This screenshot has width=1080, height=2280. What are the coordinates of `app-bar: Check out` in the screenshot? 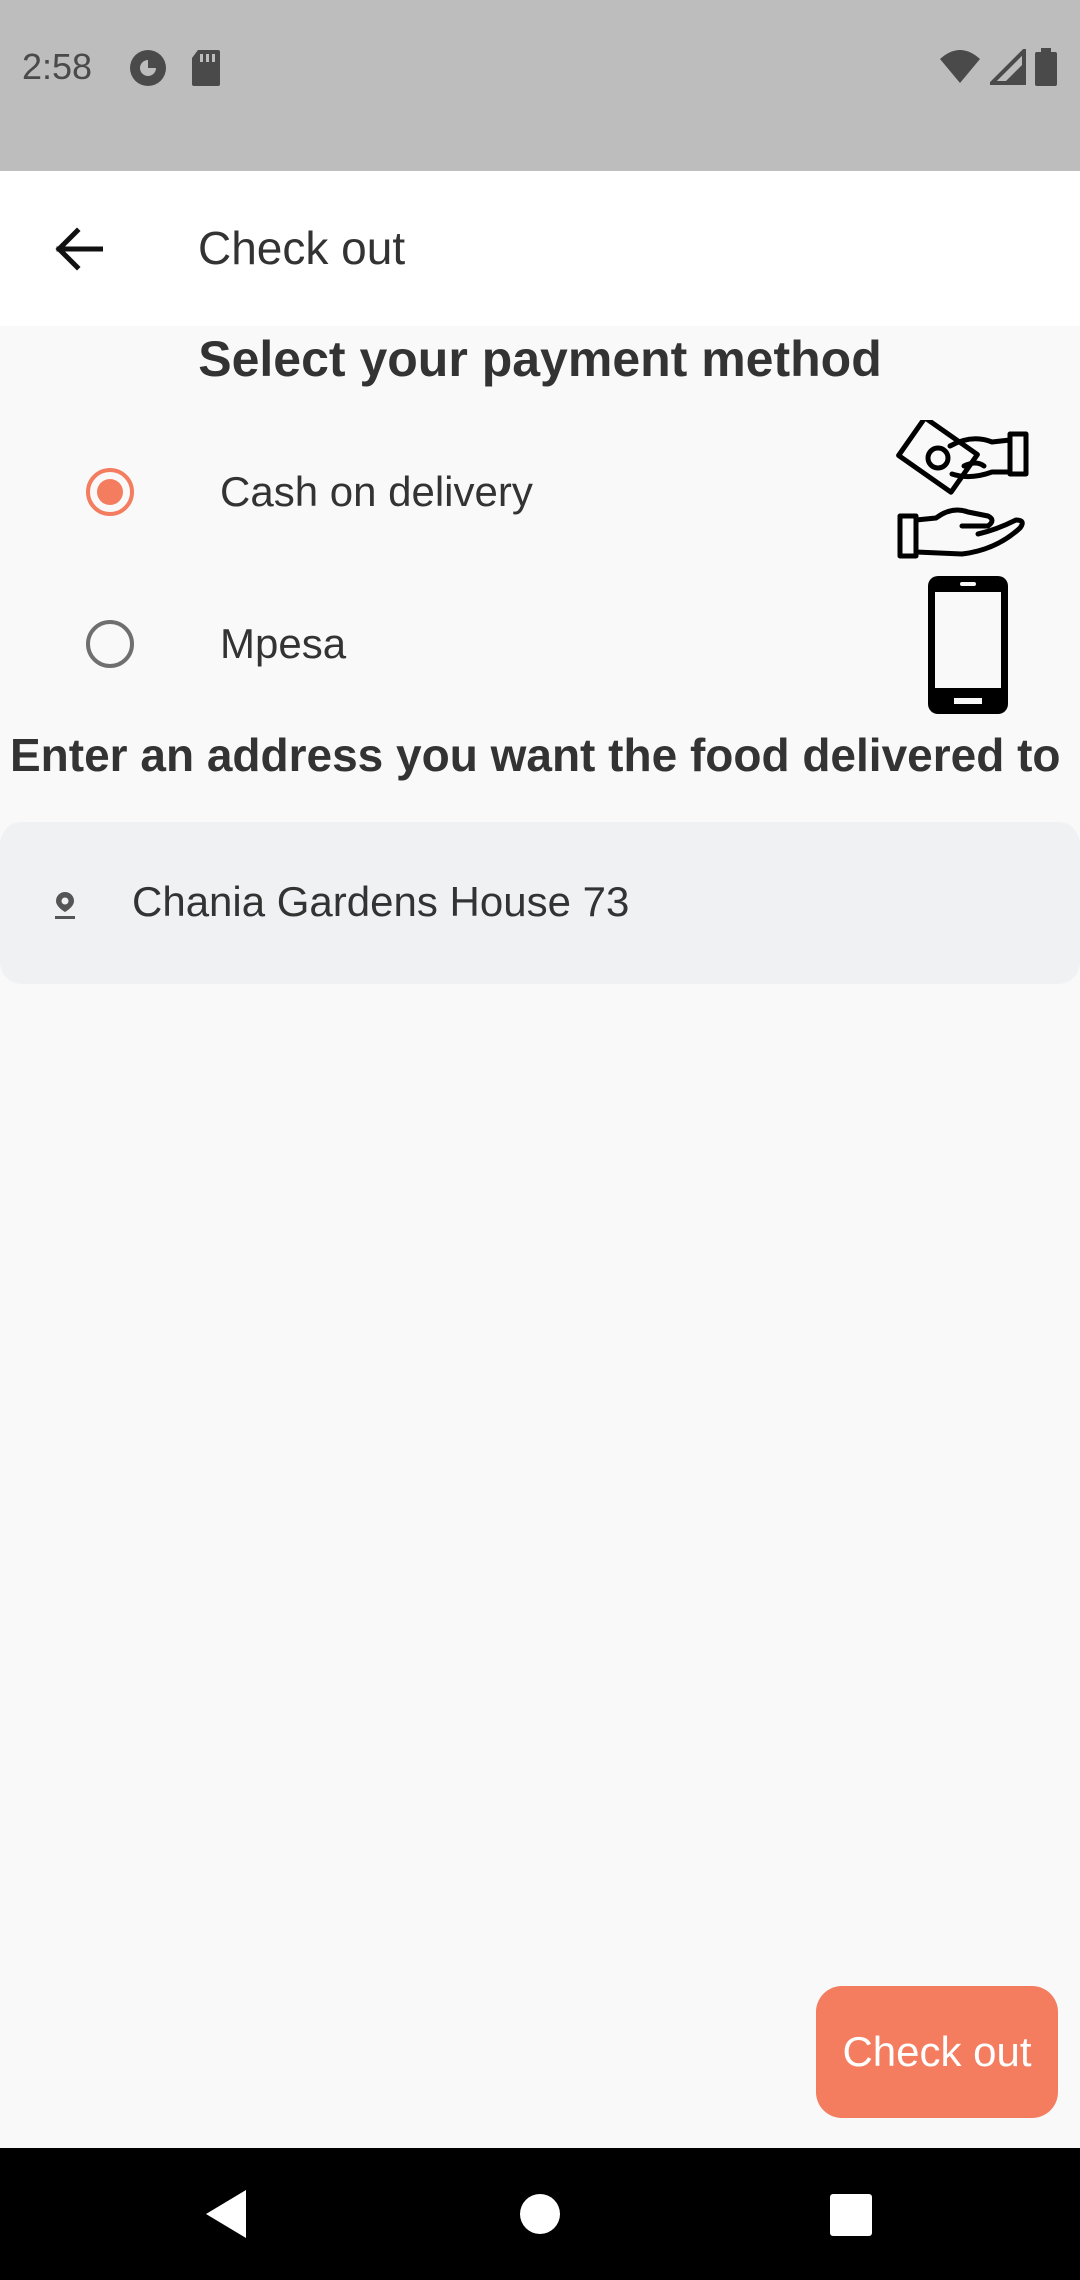 It's located at (540, 248).